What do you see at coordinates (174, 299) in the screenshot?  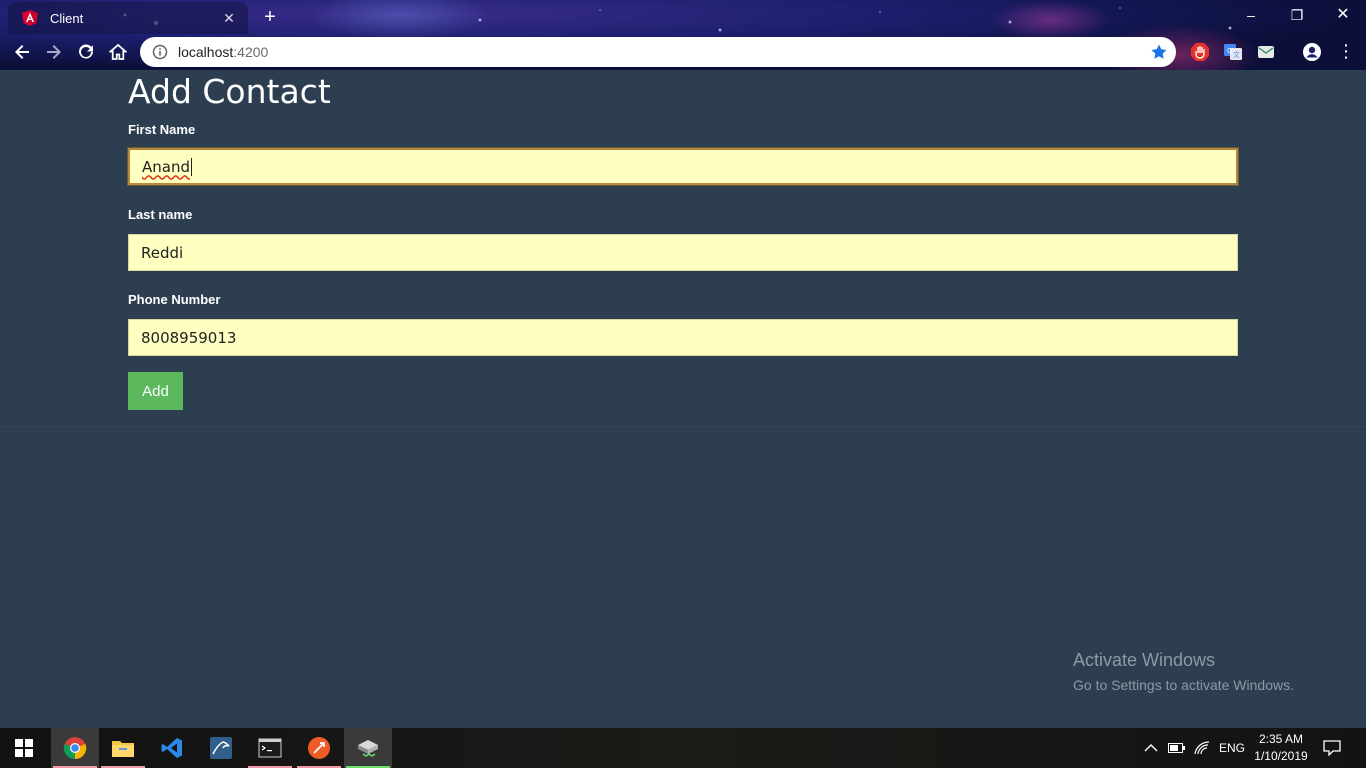 I see `phone-number-label: Phone Number` at bounding box center [174, 299].